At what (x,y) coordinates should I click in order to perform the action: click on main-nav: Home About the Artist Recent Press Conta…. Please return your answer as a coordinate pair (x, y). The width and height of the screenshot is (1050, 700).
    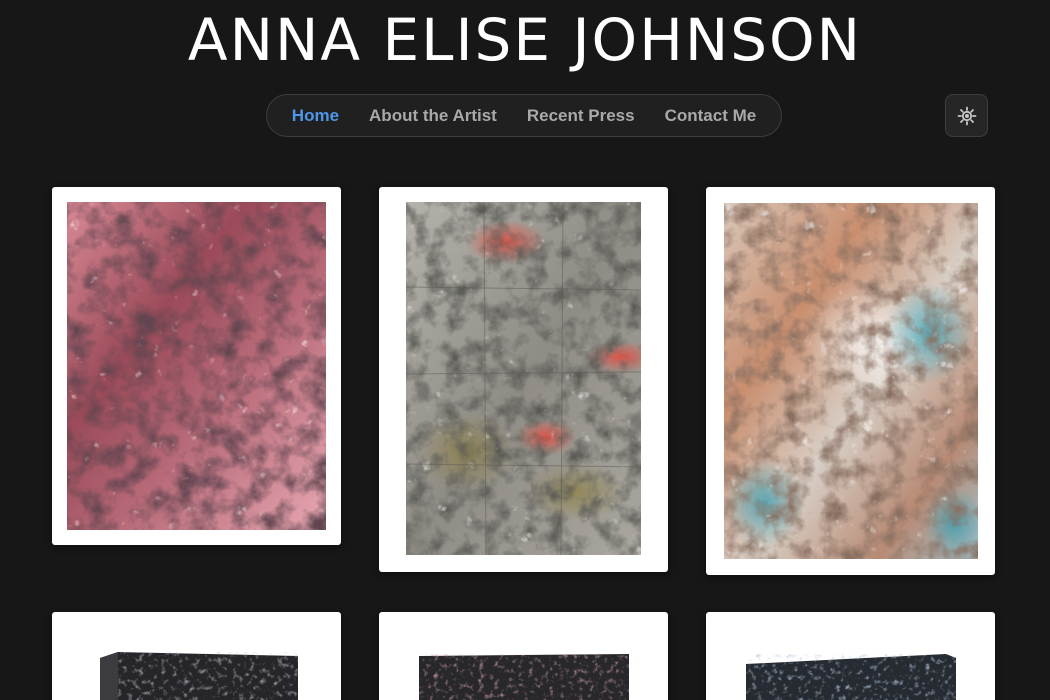
    Looking at the image, I should click on (524, 115).